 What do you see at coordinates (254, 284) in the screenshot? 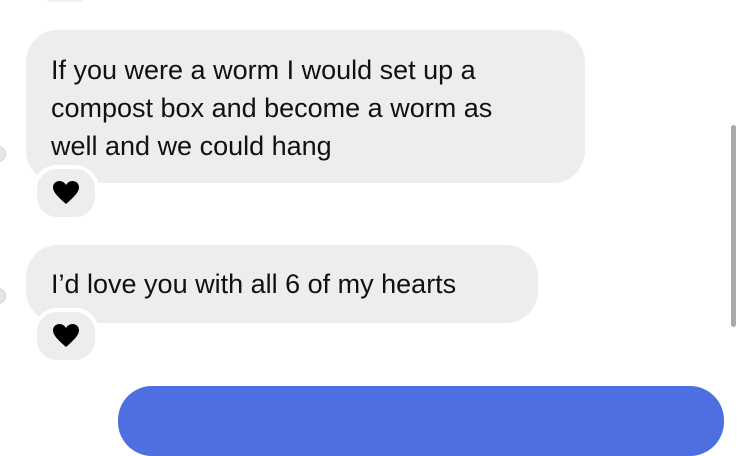
I see `message-text-line: I’d love you with all 6 of my hearts` at bounding box center [254, 284].